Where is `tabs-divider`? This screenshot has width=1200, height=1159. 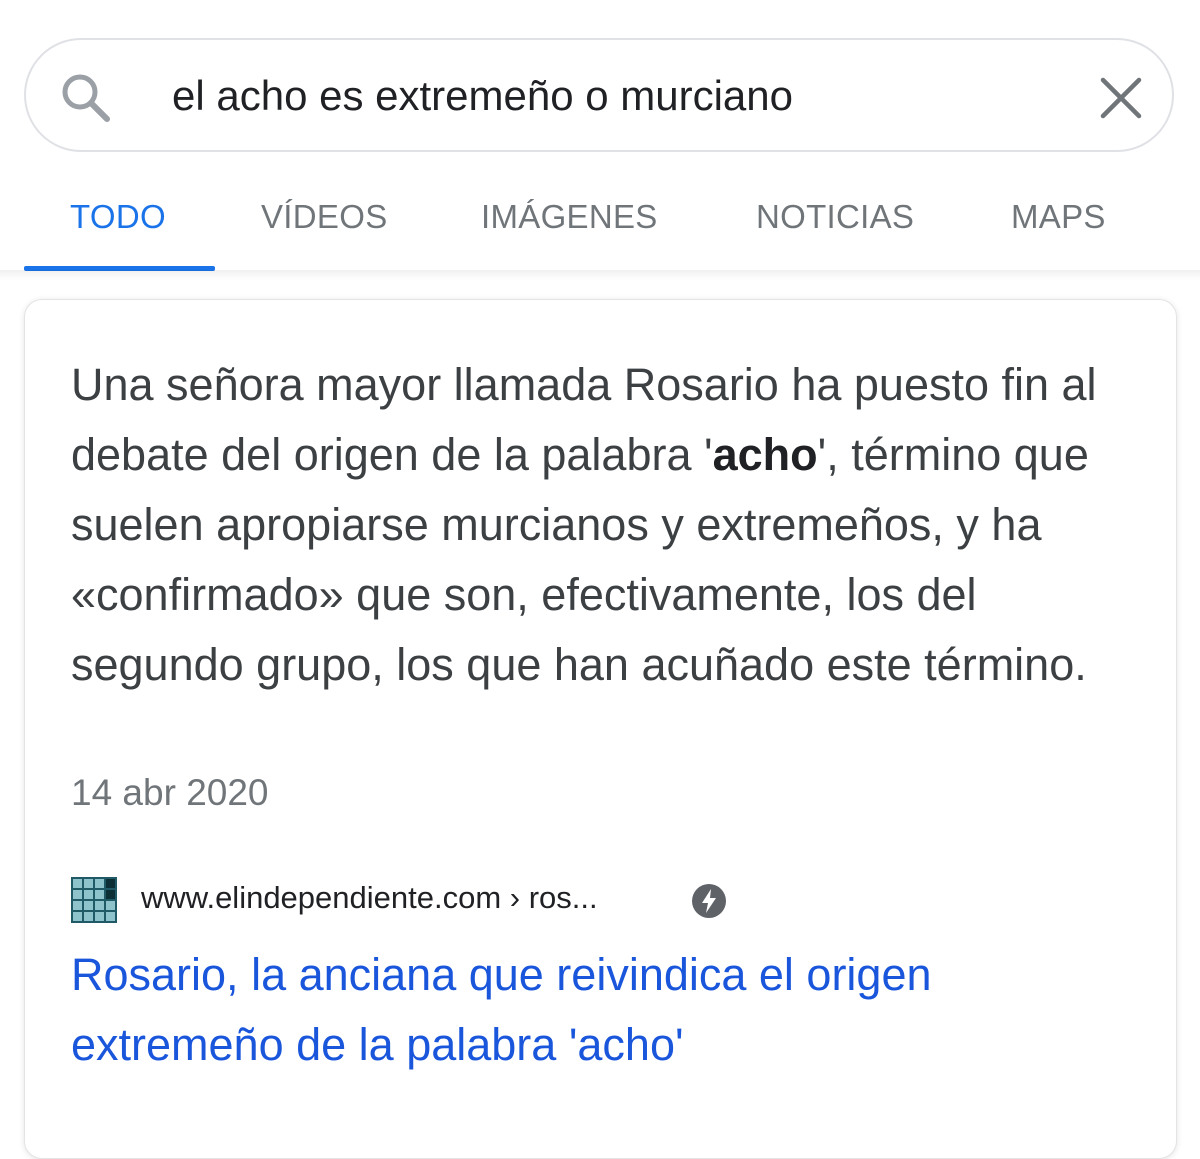
tabs-divider is located at coordinates (600, 275).